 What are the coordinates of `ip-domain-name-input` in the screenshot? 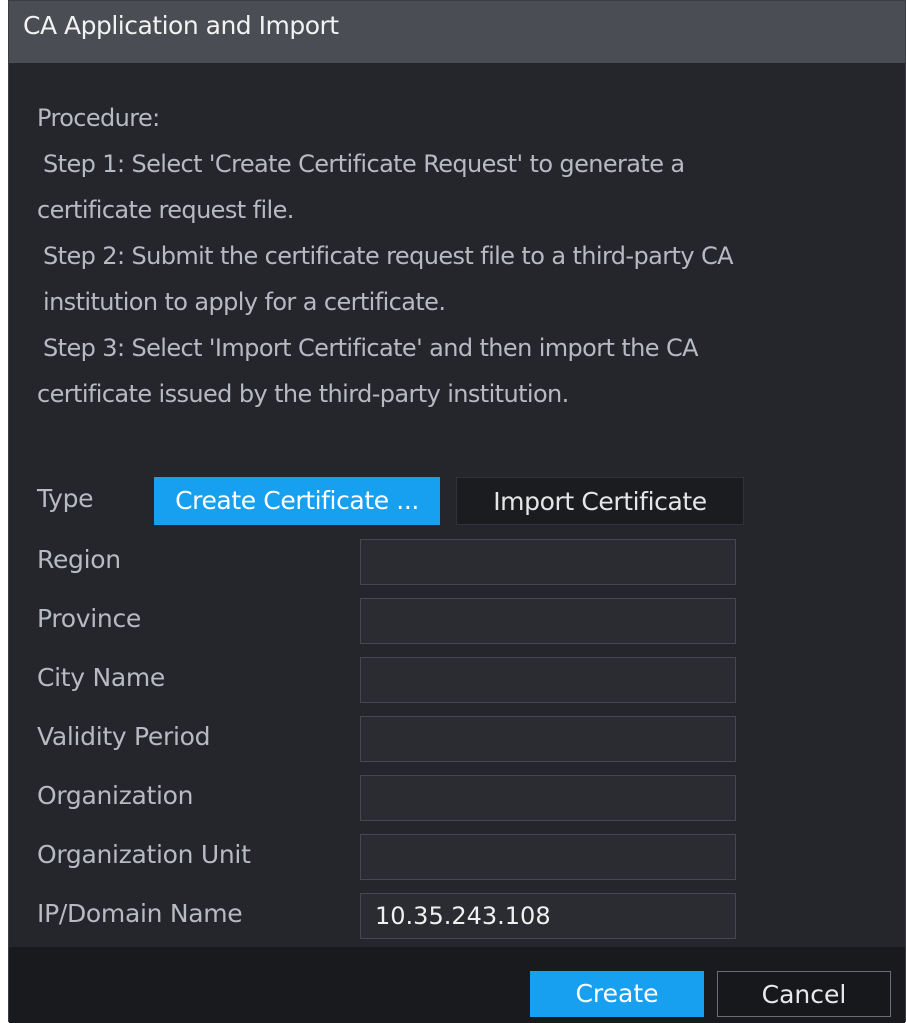 It's located at (548, 916).